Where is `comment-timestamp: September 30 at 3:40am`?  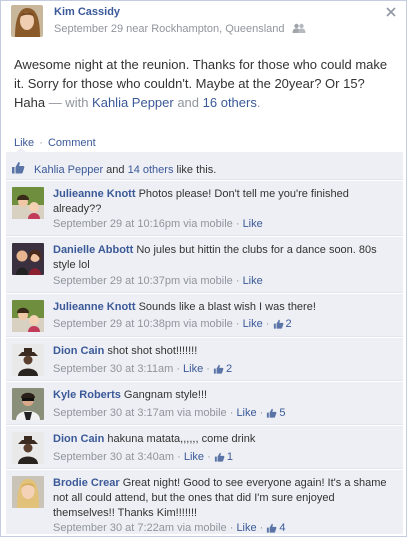 comment-timestamp: September 30 at 3:40am is located at coordinates (113, 457).